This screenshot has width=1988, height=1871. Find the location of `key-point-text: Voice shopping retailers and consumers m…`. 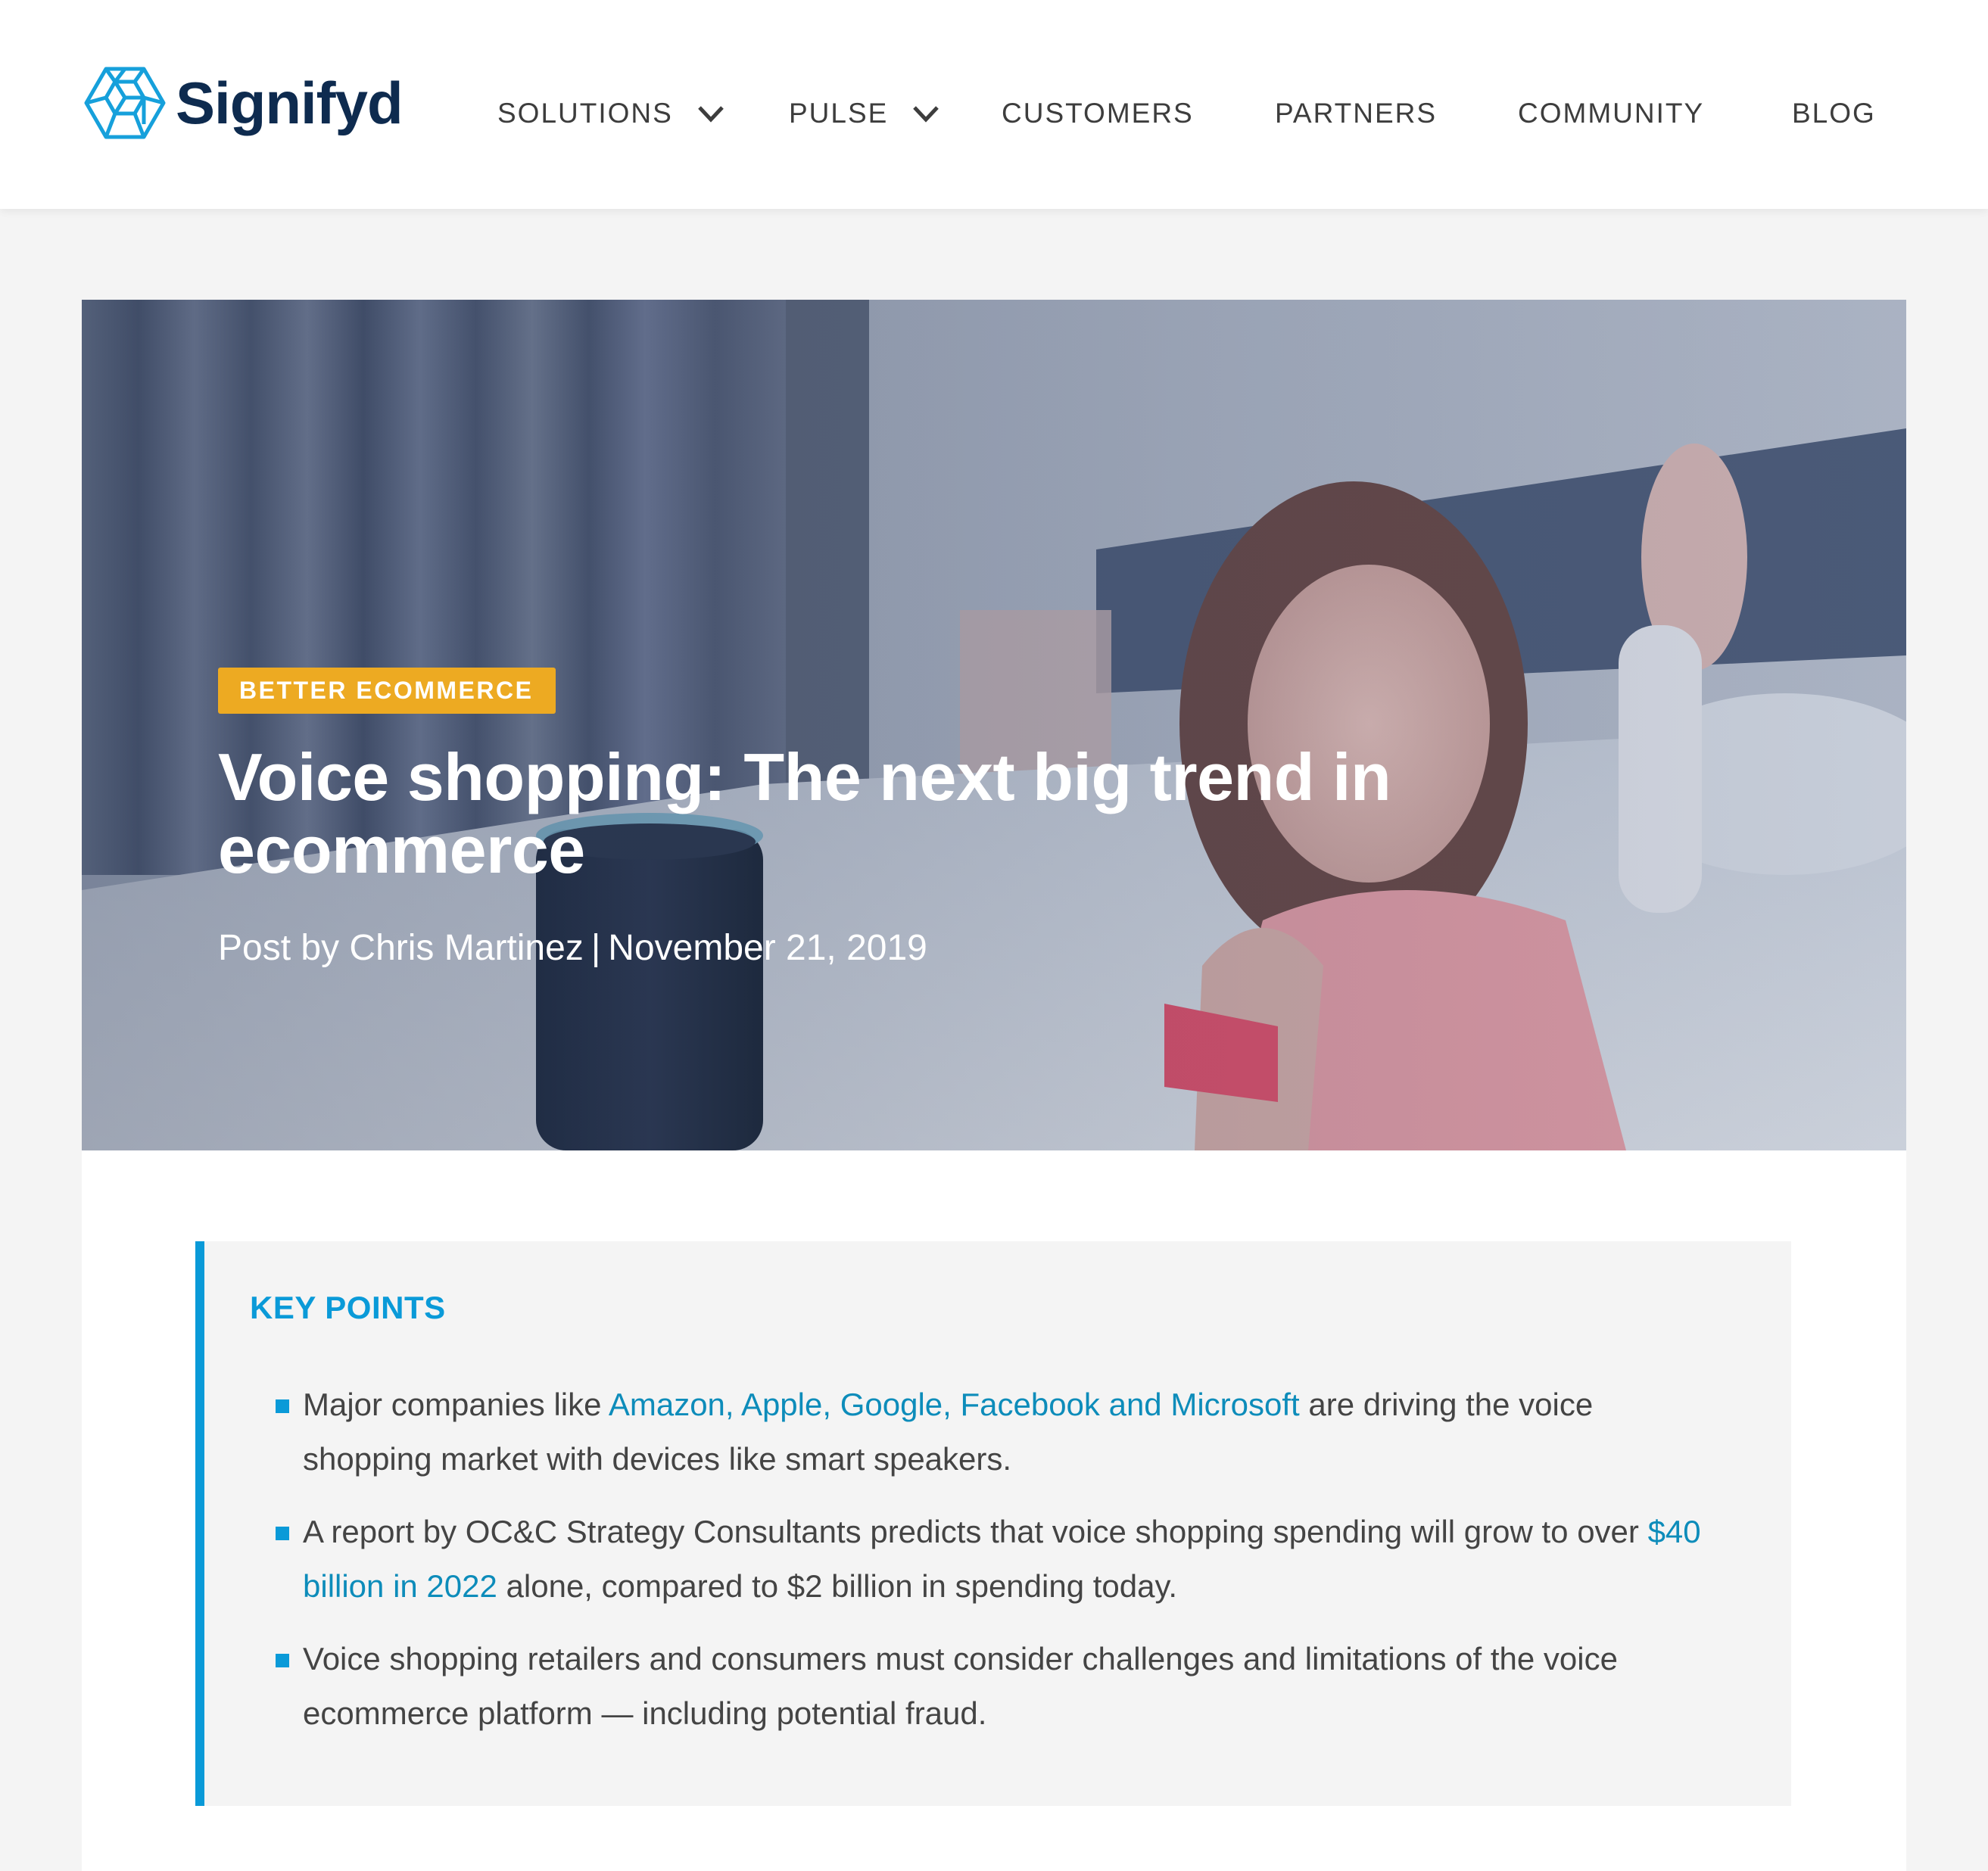

key-point-text: Voice shopping retailers and consumers m… is located at coordinates (961, 1686).